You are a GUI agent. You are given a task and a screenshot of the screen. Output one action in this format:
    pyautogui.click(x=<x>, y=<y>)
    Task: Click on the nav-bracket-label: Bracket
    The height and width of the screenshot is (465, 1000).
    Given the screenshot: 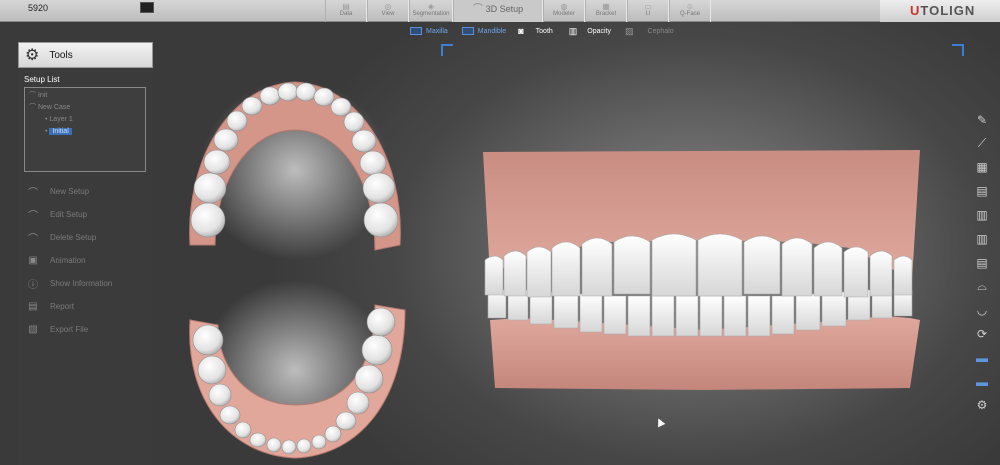 What is the action you would take?
    pyautogui.click(x=606, y=14)
    